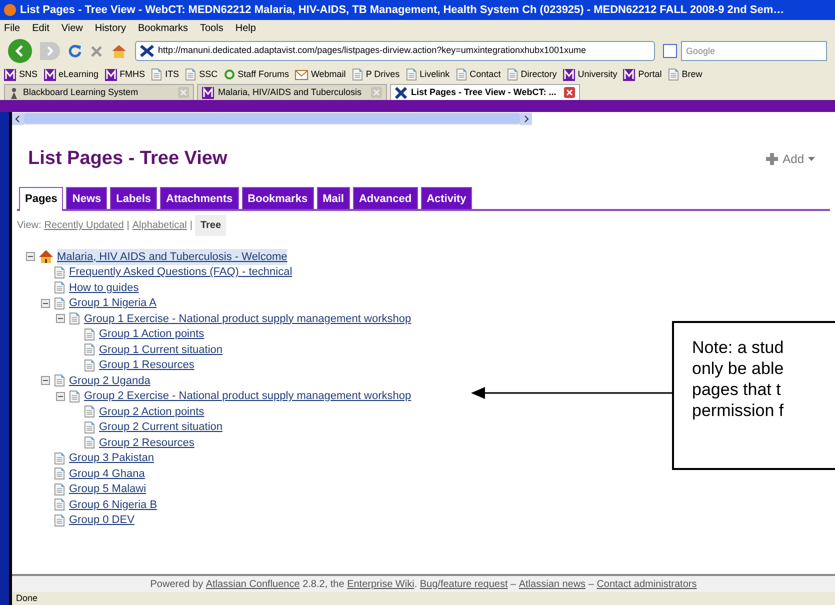 The height and width of the screenshot is (605, 835). What do you see at coordinates (119, 51) in the screenshot?
I see `home-icon` at bounding box center [119, 51].